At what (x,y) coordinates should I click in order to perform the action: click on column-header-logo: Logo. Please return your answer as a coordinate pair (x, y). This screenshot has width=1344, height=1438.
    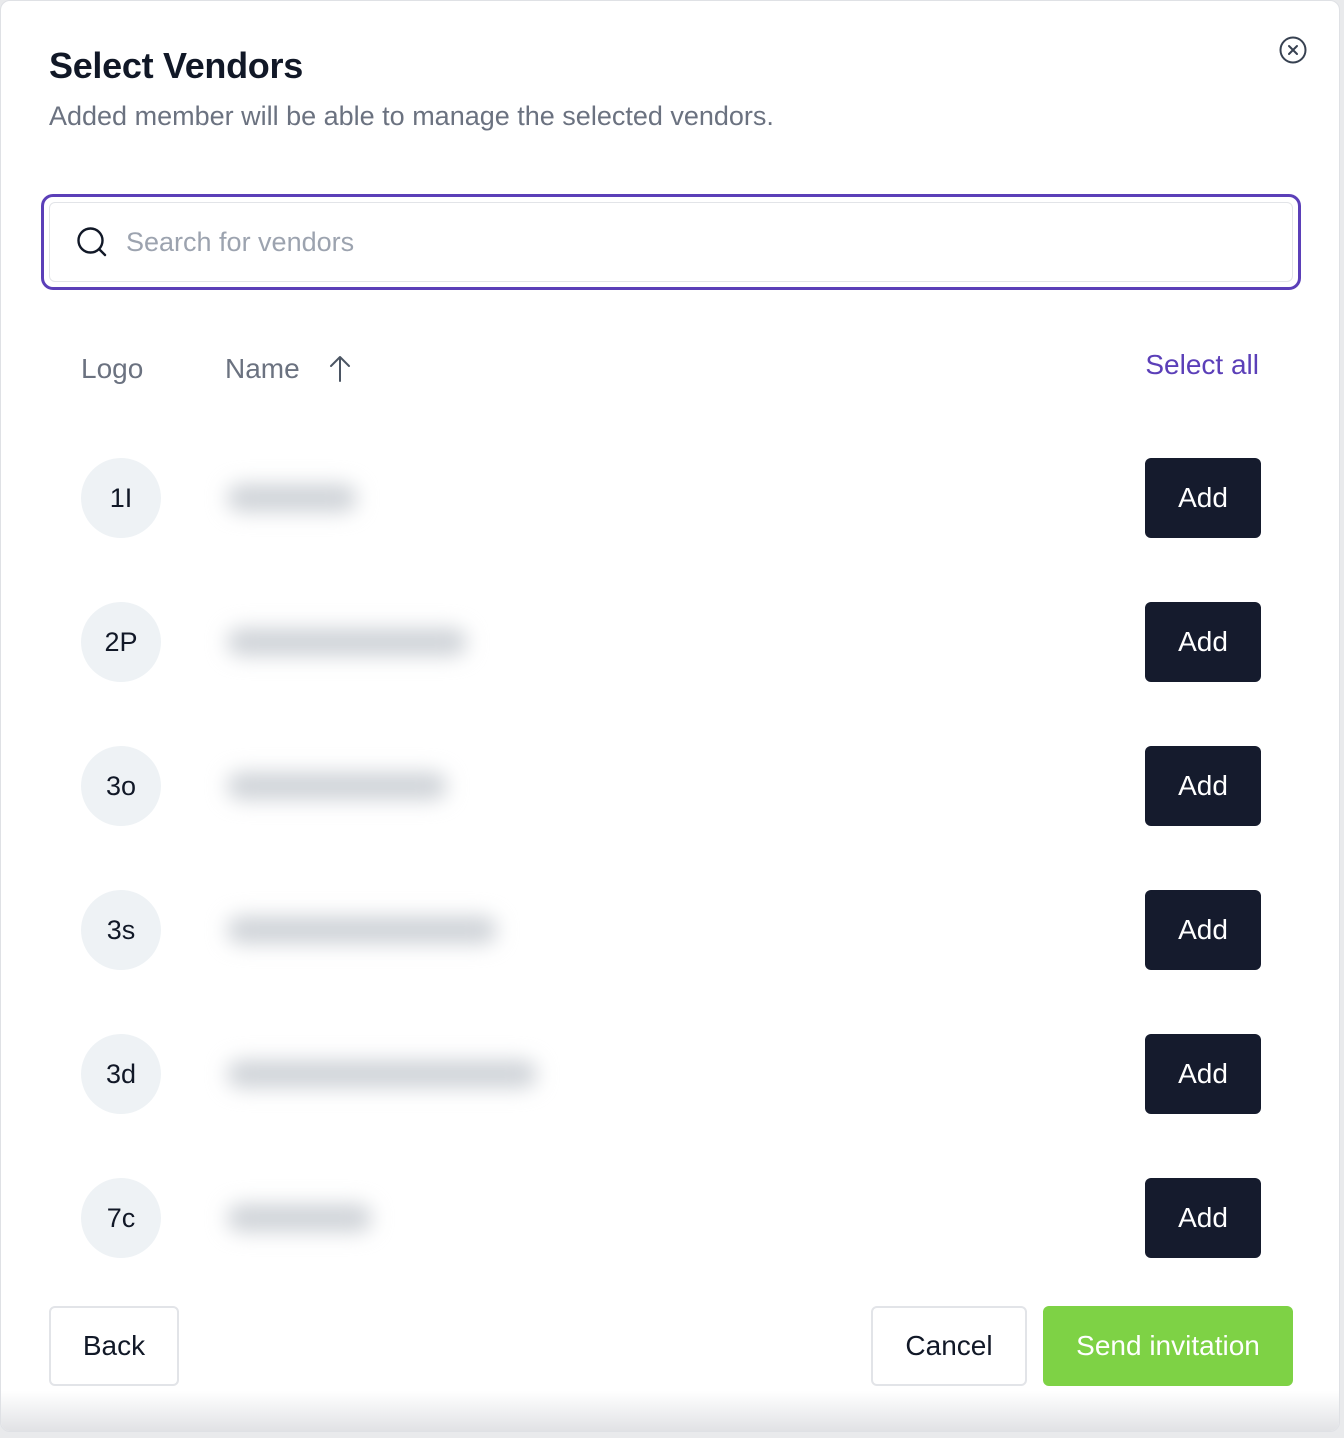
    Looking at the image, I should click on (112, 368).